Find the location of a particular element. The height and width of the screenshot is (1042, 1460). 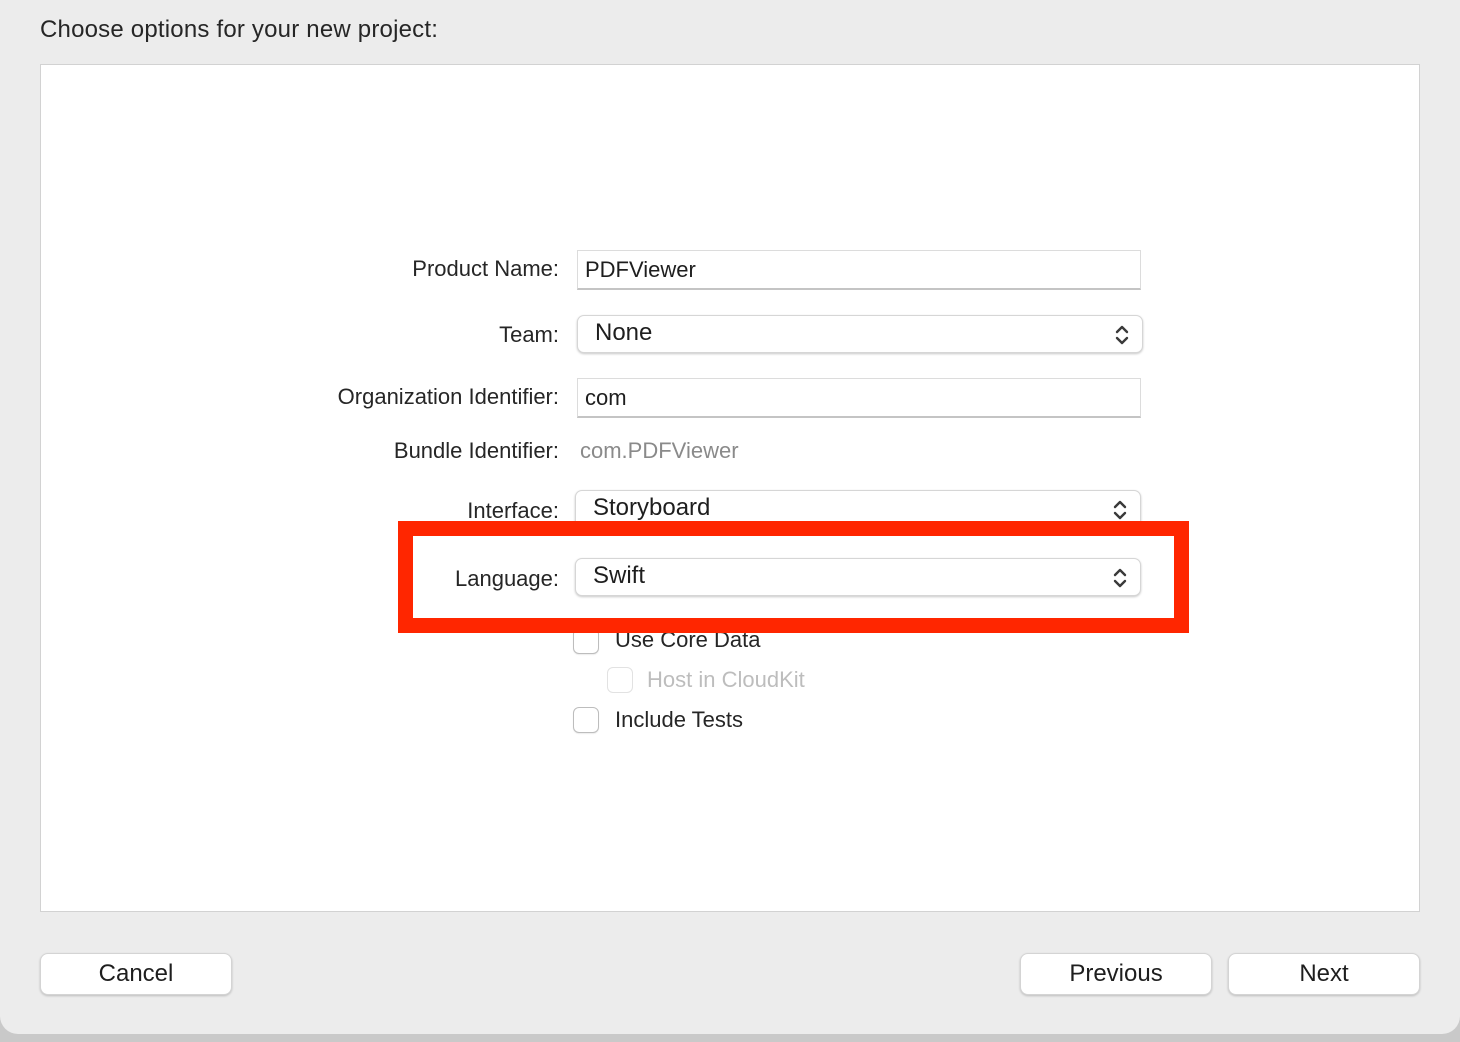

product-name-field is located at coordinates (859, 270).